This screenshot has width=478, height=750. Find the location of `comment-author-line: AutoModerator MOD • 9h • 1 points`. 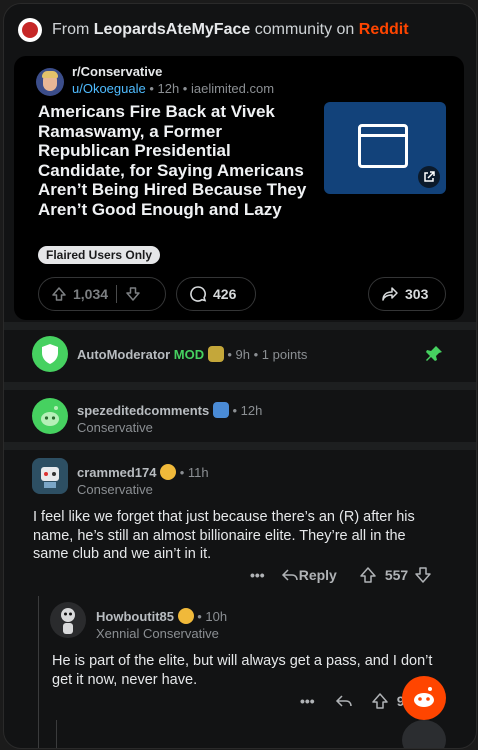

comment-author-line: AutoModerator MOD • 9h • 1 points is located at coordinates (192, 354).